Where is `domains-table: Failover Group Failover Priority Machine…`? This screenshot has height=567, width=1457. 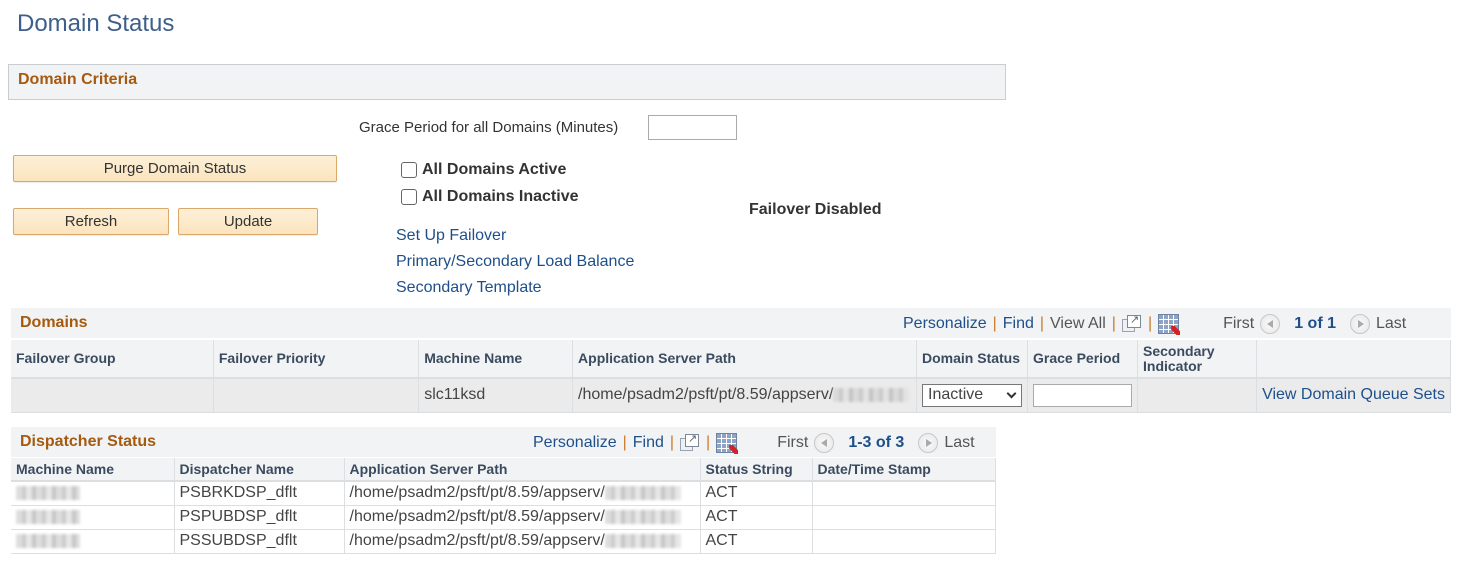
domains-table: Failover Group Failover Priority Machine… is located at coordinates (731, 376).